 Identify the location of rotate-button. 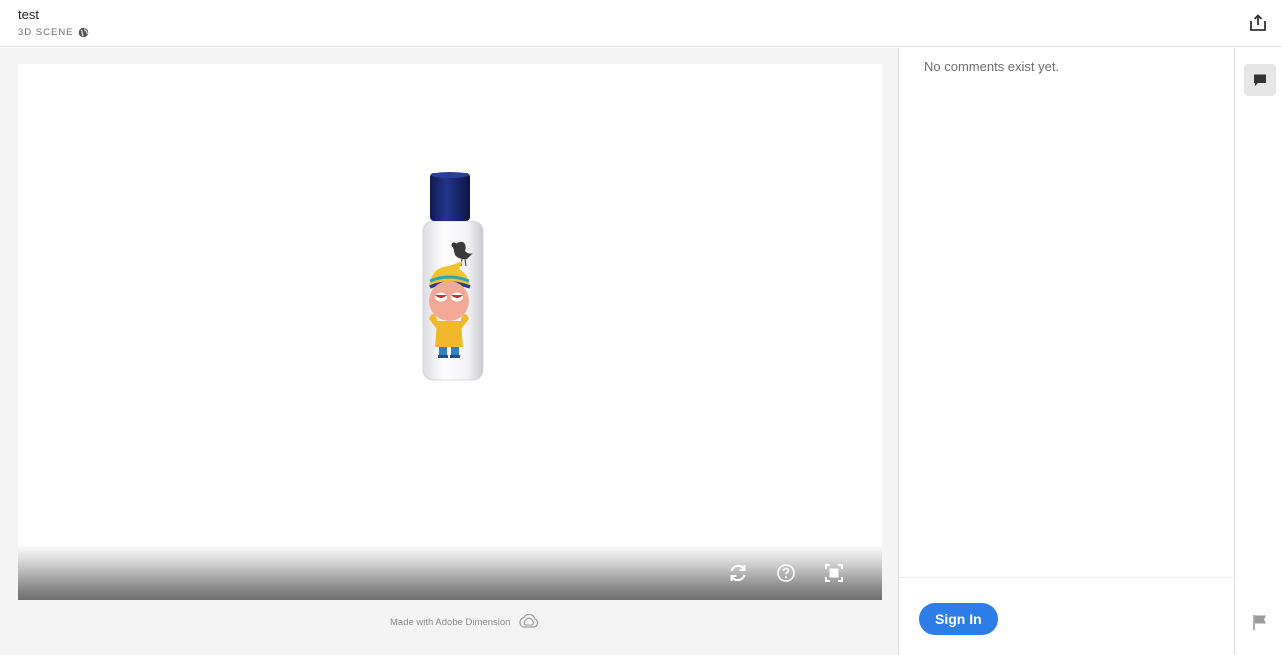
(738, 573).